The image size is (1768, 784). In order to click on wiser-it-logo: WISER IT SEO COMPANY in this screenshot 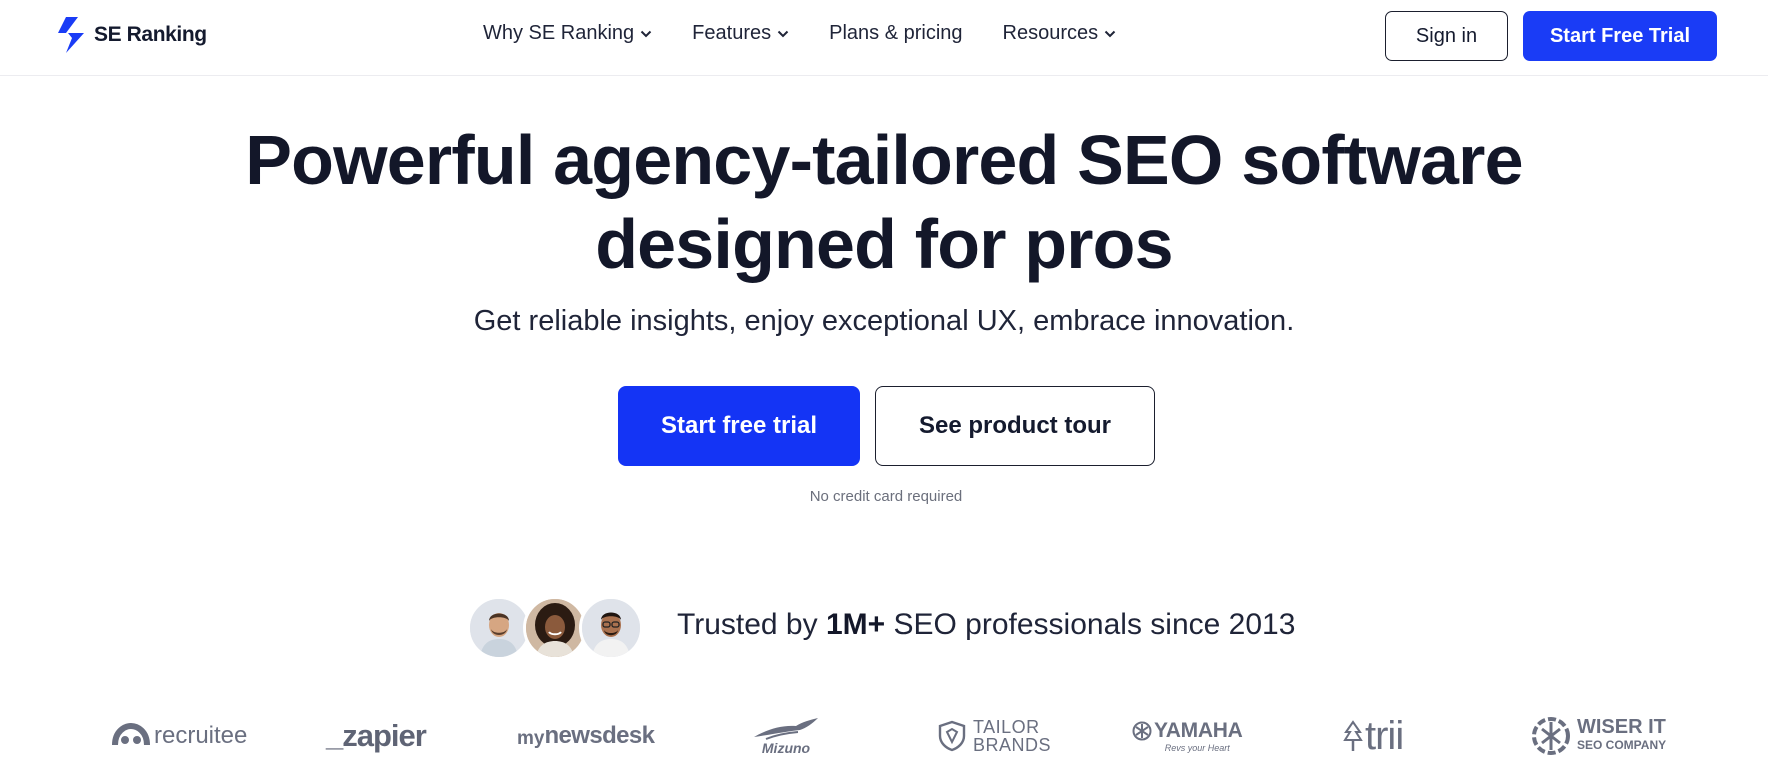, I will do `click(1598, 736)`.